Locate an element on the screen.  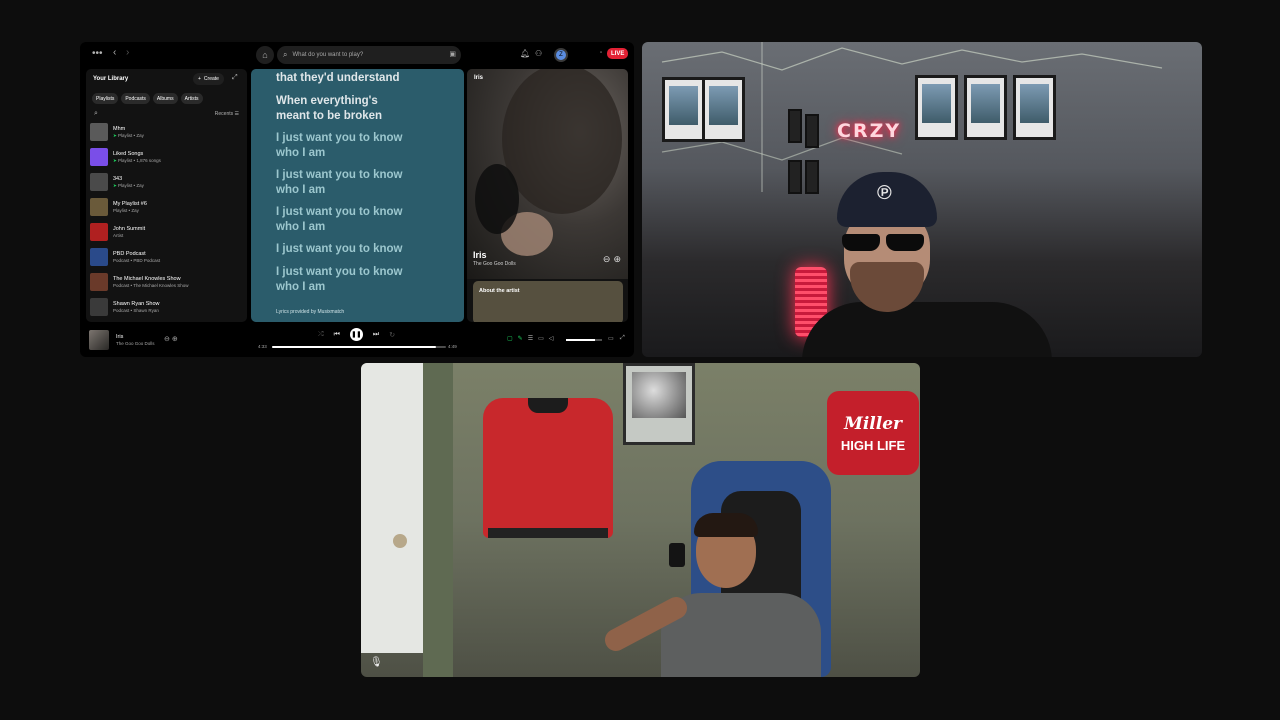
about-artist-label: About the artist is located at coordinates (499, 291).